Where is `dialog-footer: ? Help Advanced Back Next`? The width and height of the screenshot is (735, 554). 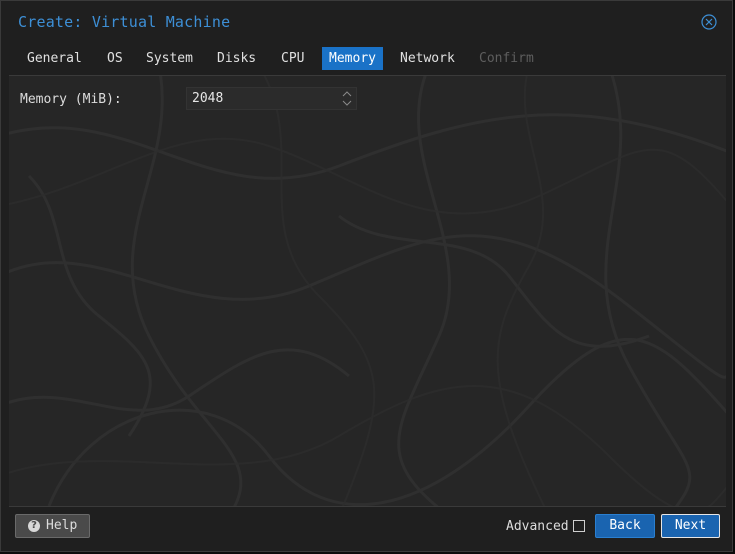 dialog-footer: ? Help Advanced Back Next is located at coordinates (367, 526).